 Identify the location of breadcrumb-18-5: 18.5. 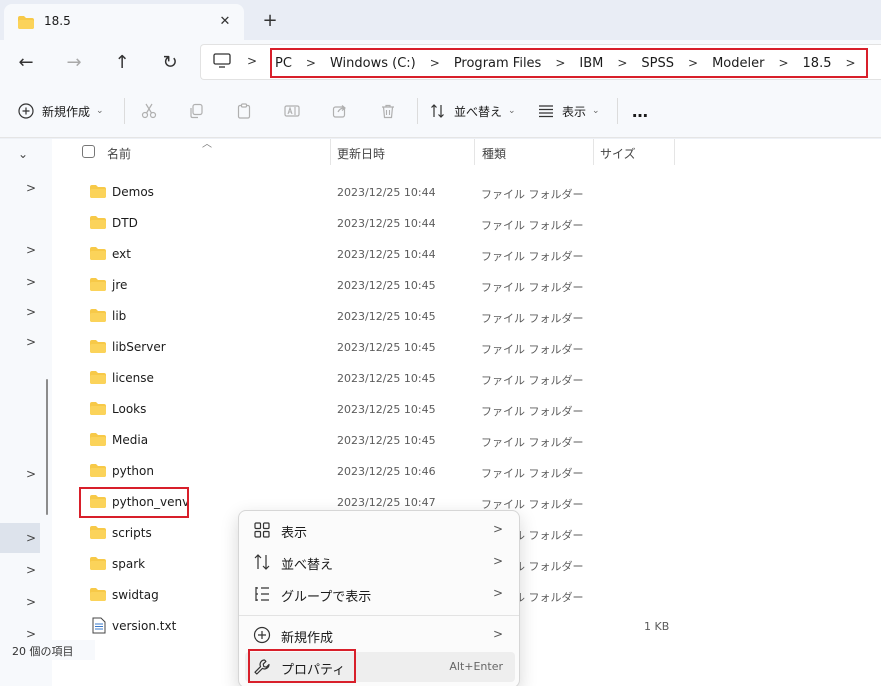
(817, 63).